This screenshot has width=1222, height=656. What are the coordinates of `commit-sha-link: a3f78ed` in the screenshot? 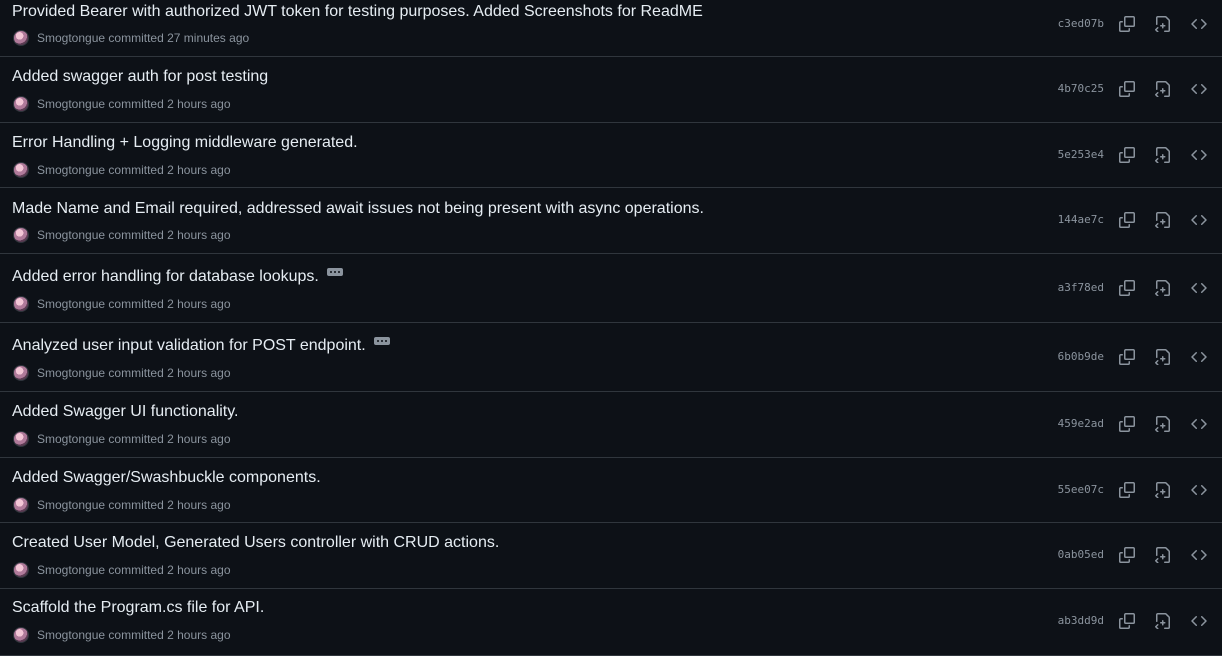 It's located at (1081, 287).